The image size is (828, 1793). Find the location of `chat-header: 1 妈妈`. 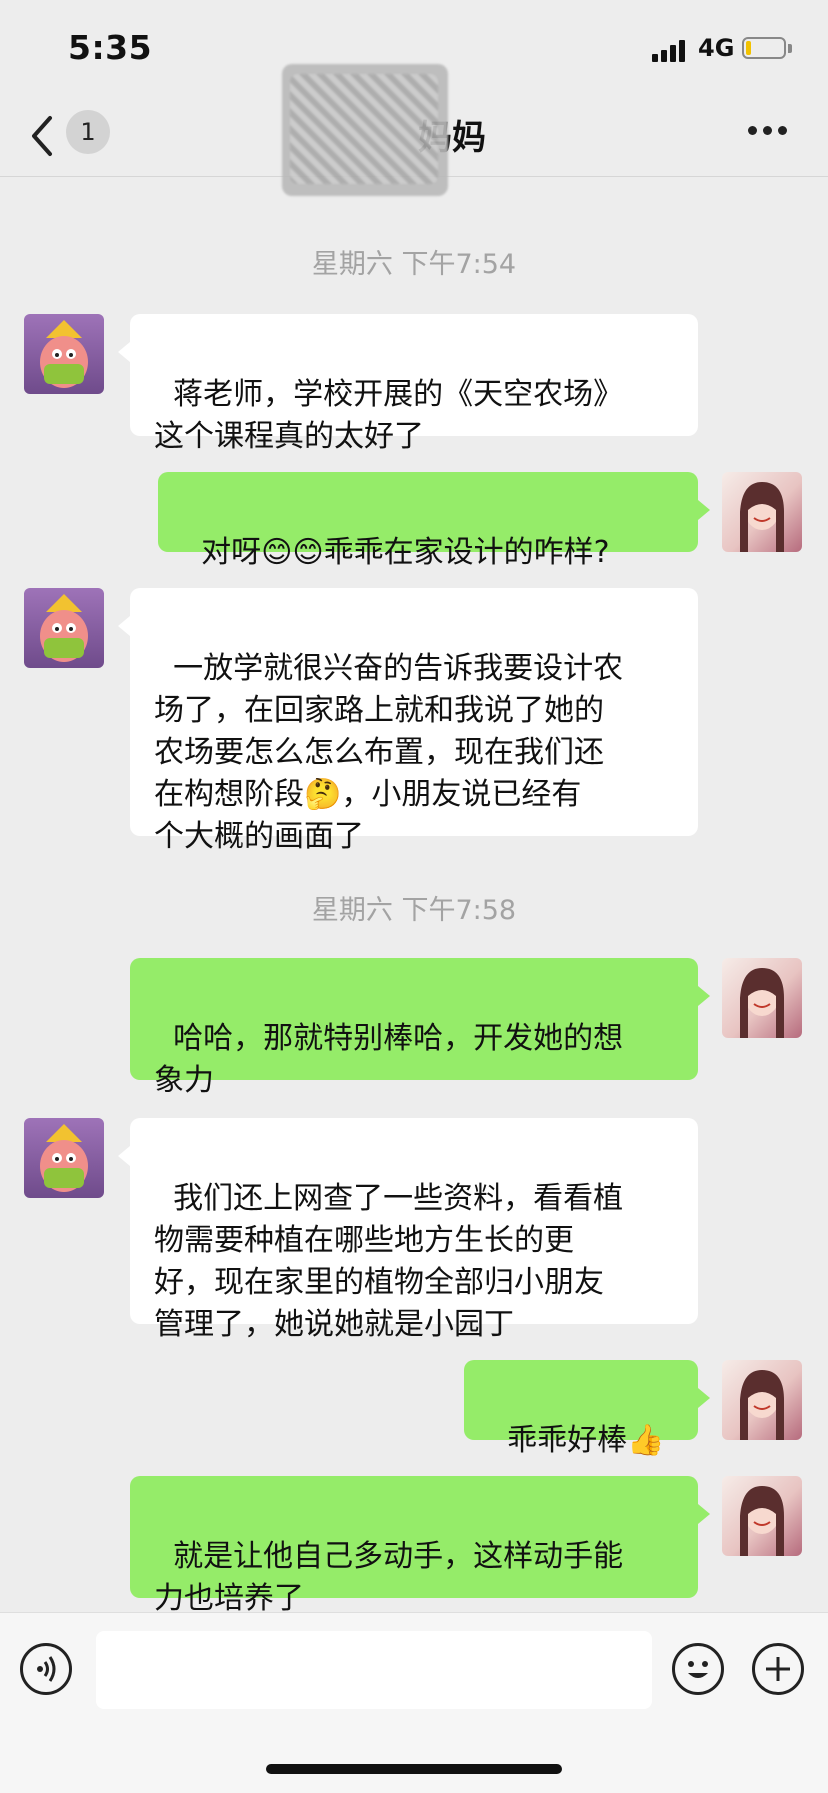

chat-header: 1 妈妈 is located at coordinates (414, 130).